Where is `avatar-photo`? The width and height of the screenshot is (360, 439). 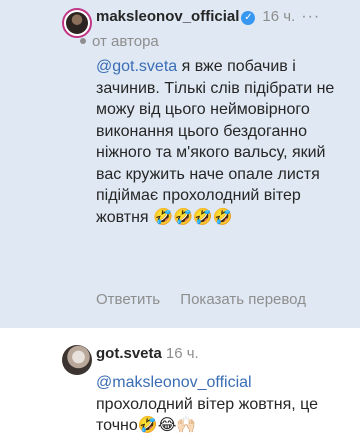
avatar-photo is located at coordinates (77, 23).